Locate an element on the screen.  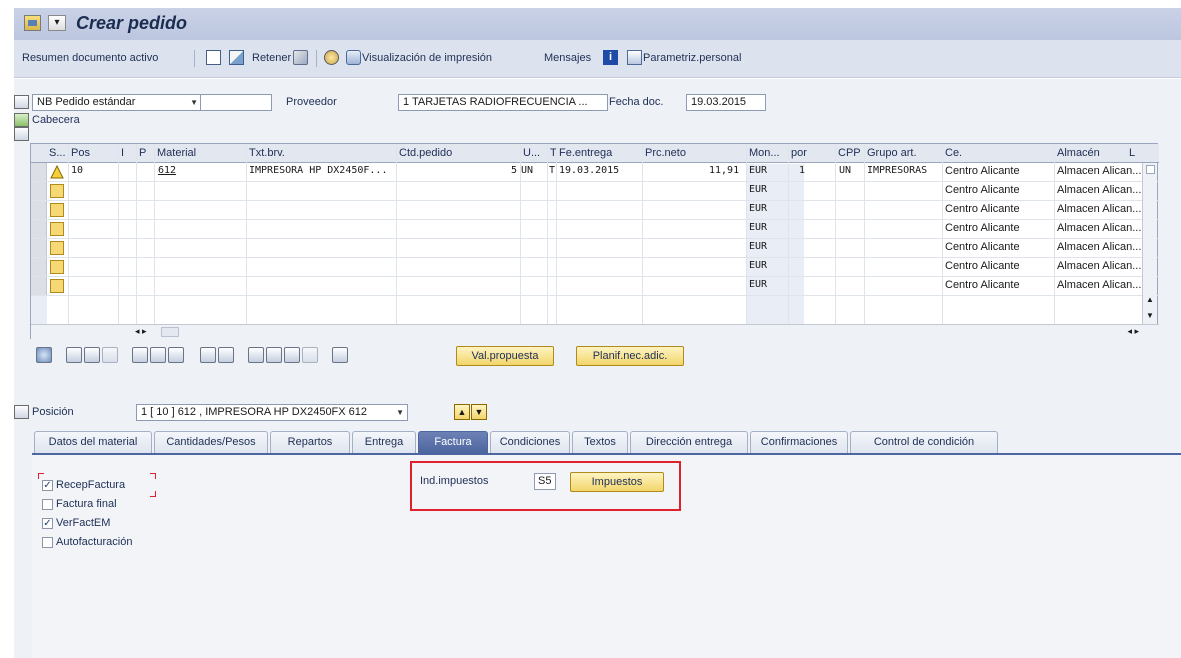
select-all-icon is located at coordinates (74, 355).